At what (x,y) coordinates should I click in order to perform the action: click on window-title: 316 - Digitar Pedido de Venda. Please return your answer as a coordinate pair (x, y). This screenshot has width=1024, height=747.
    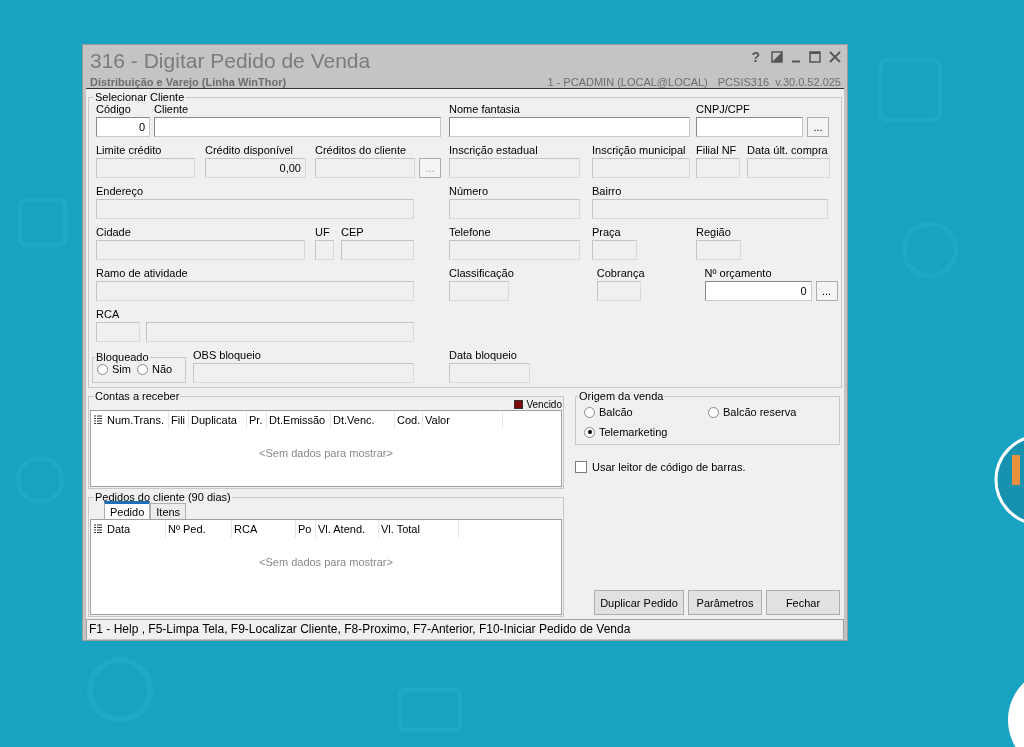
    Looking at the image, I should click on (230, 61).